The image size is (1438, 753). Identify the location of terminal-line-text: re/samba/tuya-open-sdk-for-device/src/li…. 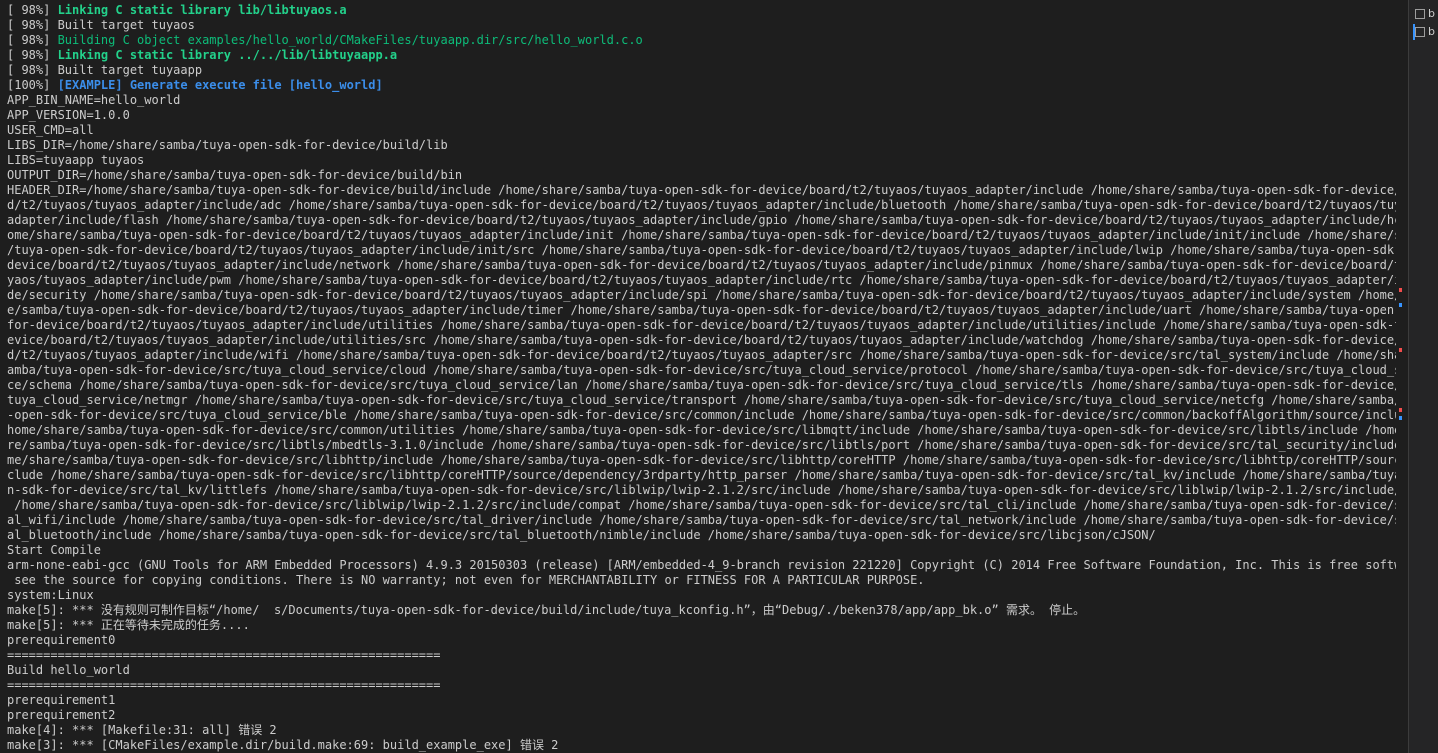
(701, 445).